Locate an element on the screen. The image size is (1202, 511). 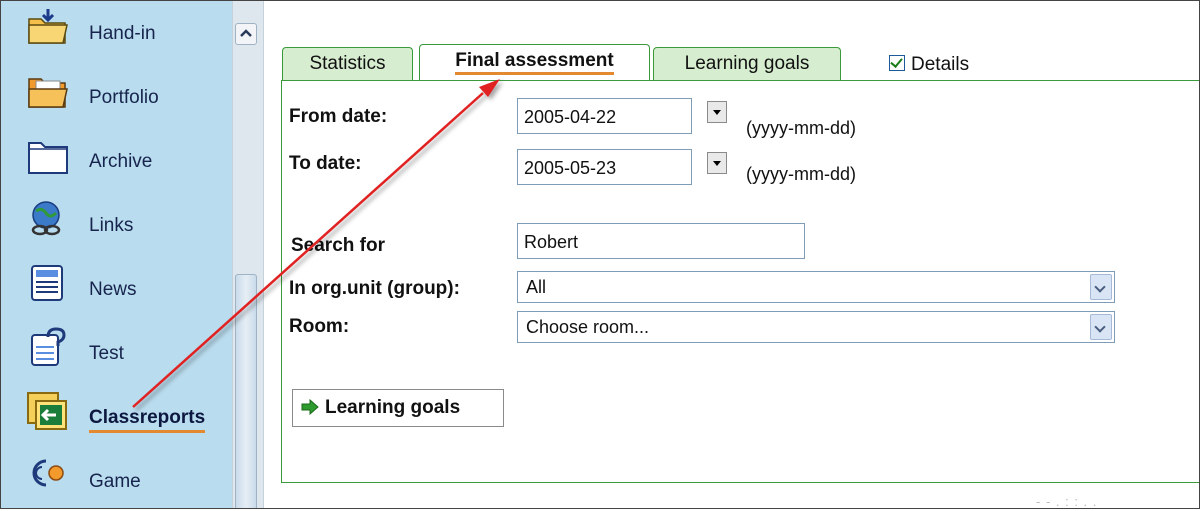
orgunit-selected-value: All is located at coordinates (536, 287).